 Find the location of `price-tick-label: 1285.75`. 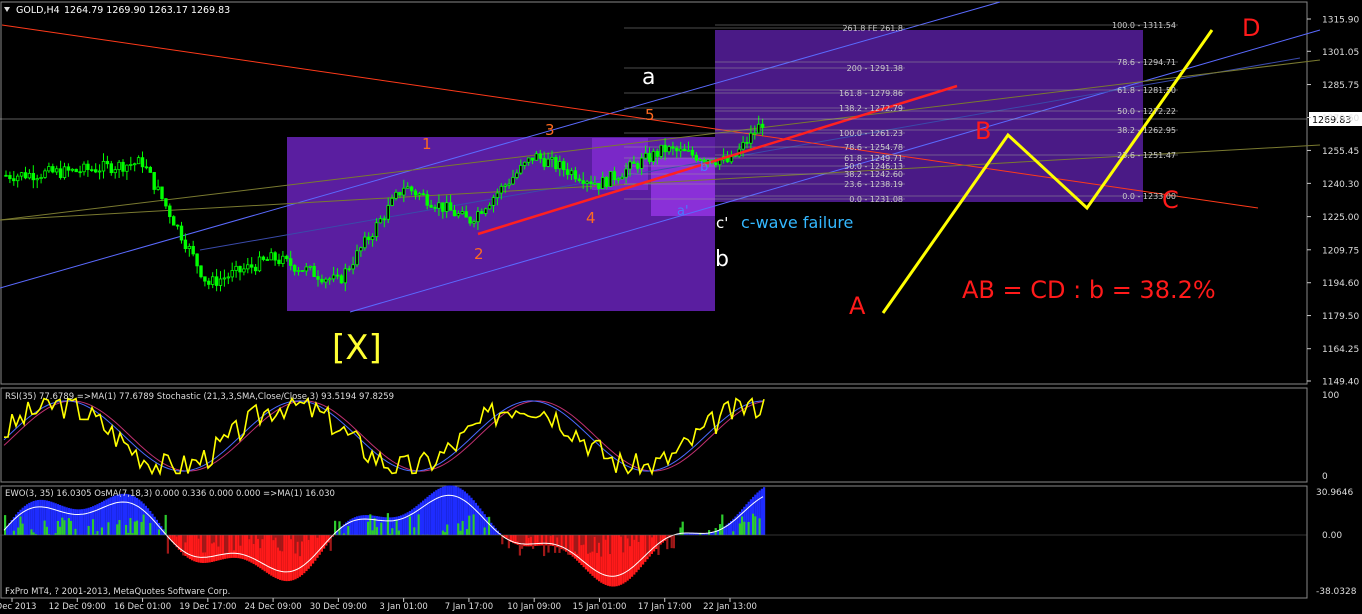

price-tick-label: 1285.75 is located at coordinates (1340, 86).